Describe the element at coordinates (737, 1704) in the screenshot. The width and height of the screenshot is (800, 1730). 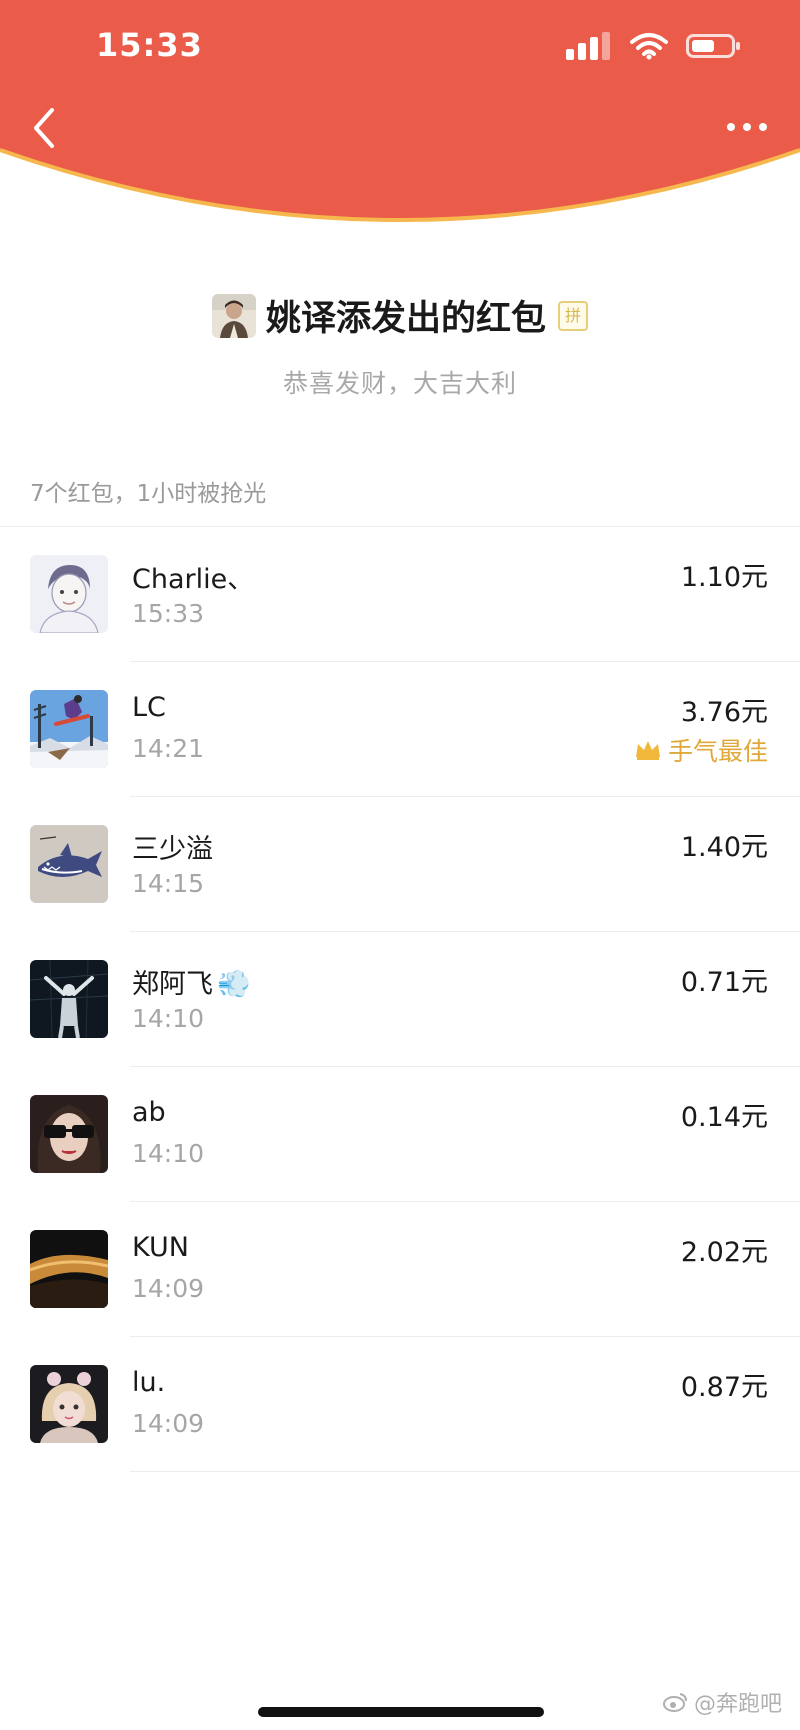
I see `watermark-text: @奔跑吧` at that location.